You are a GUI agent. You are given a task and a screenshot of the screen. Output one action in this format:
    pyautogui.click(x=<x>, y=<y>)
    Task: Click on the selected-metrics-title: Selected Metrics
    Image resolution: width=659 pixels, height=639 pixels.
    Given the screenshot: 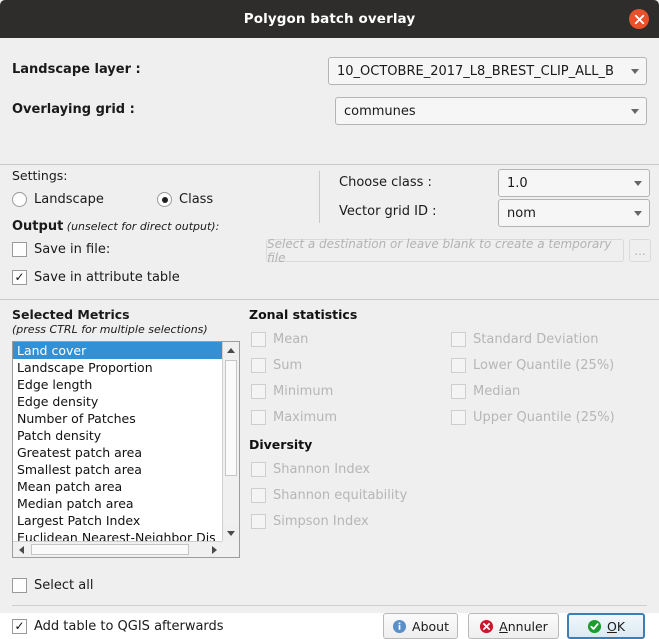 What is the action you would take?
    pyautogui.click(x=71, y=314)
    